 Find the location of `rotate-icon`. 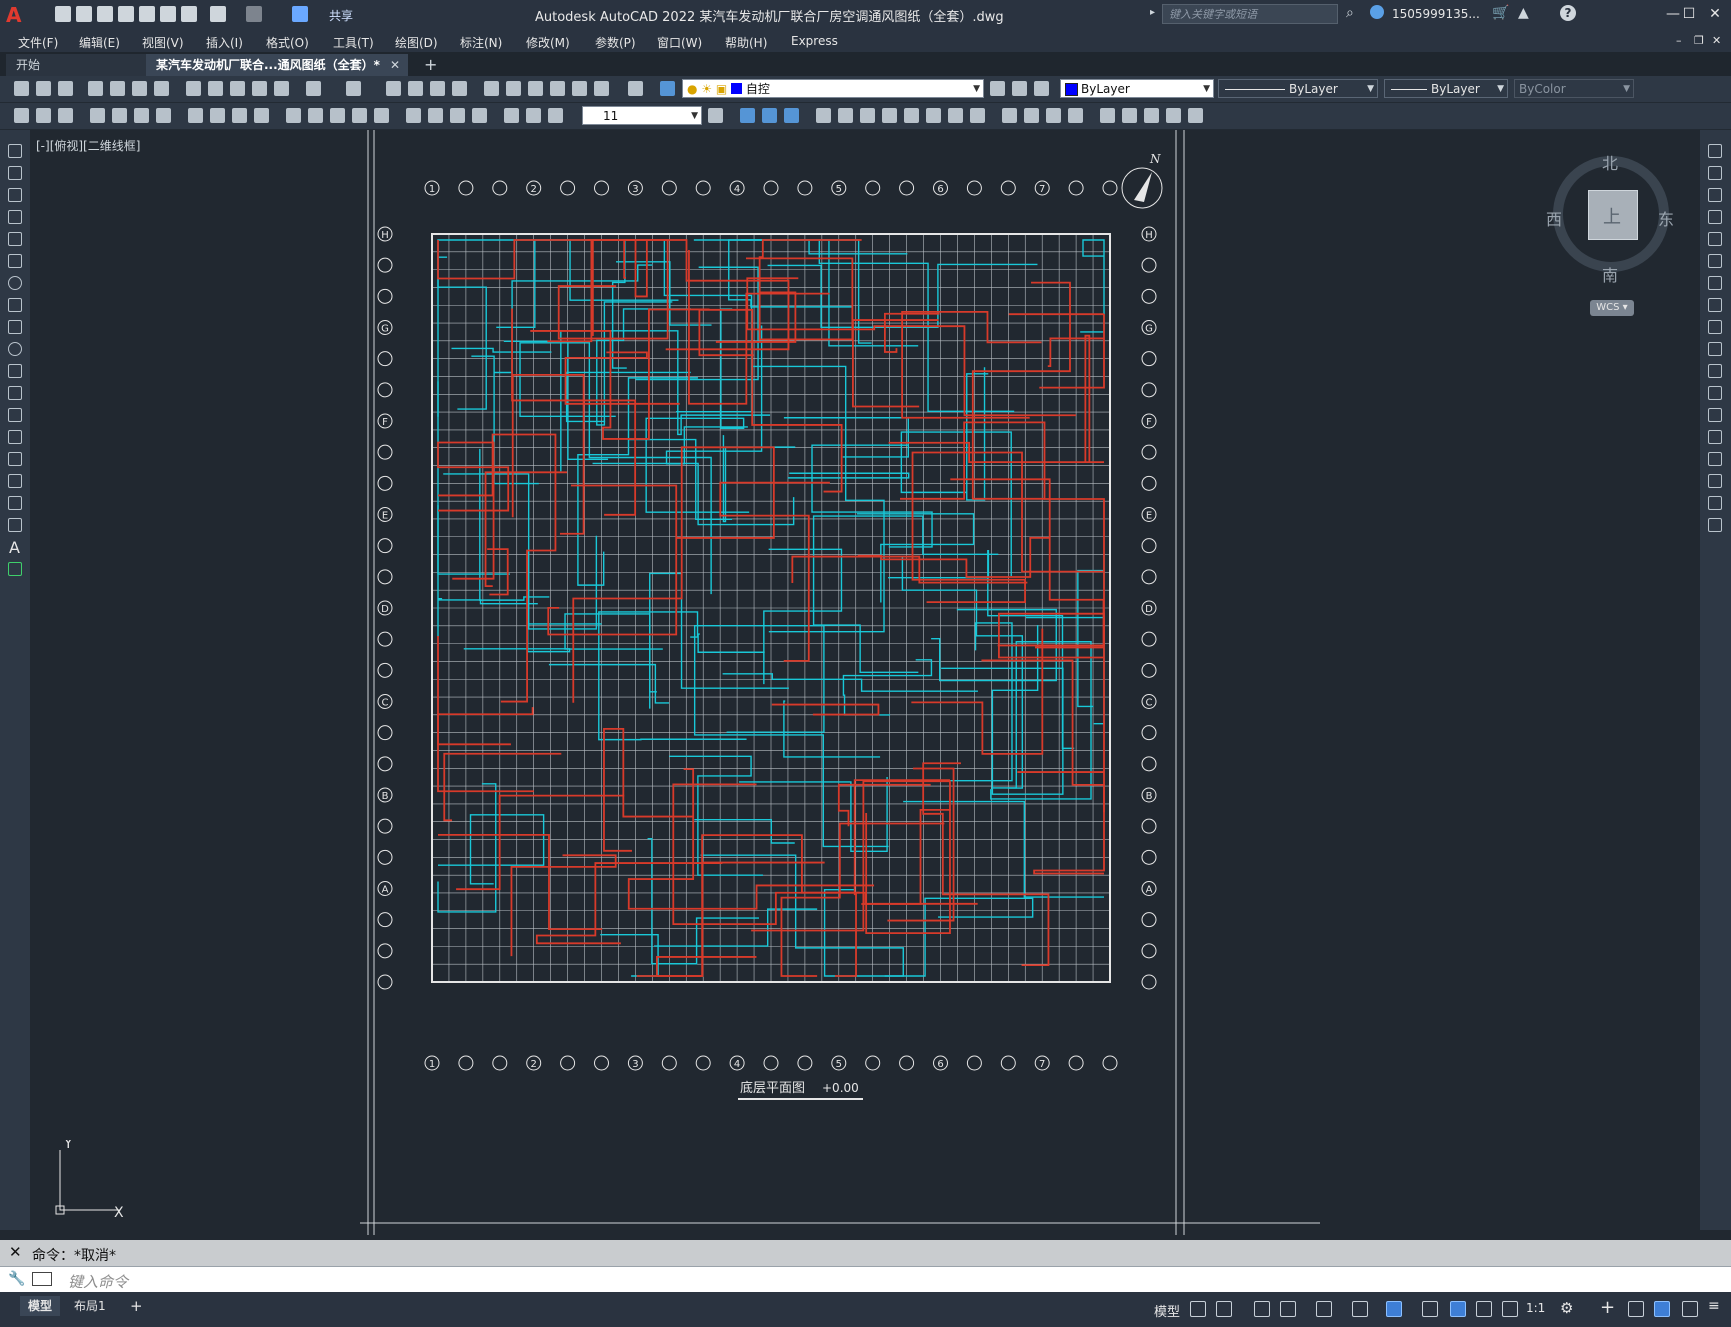

rotate-icon is located at coordinates (1715, 283).